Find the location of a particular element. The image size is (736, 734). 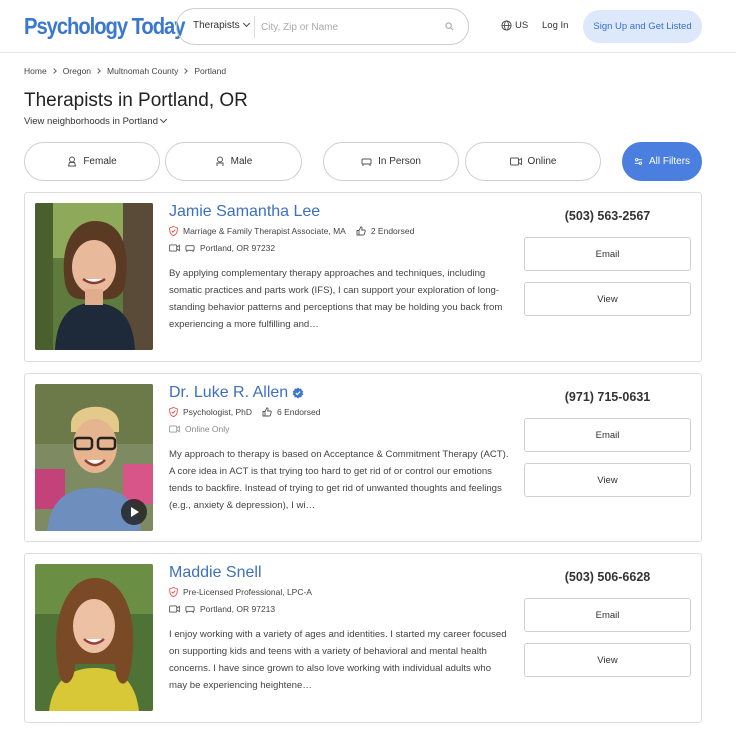

page-title: Therapists in Portland, OR is located at coordinates (136, 100).